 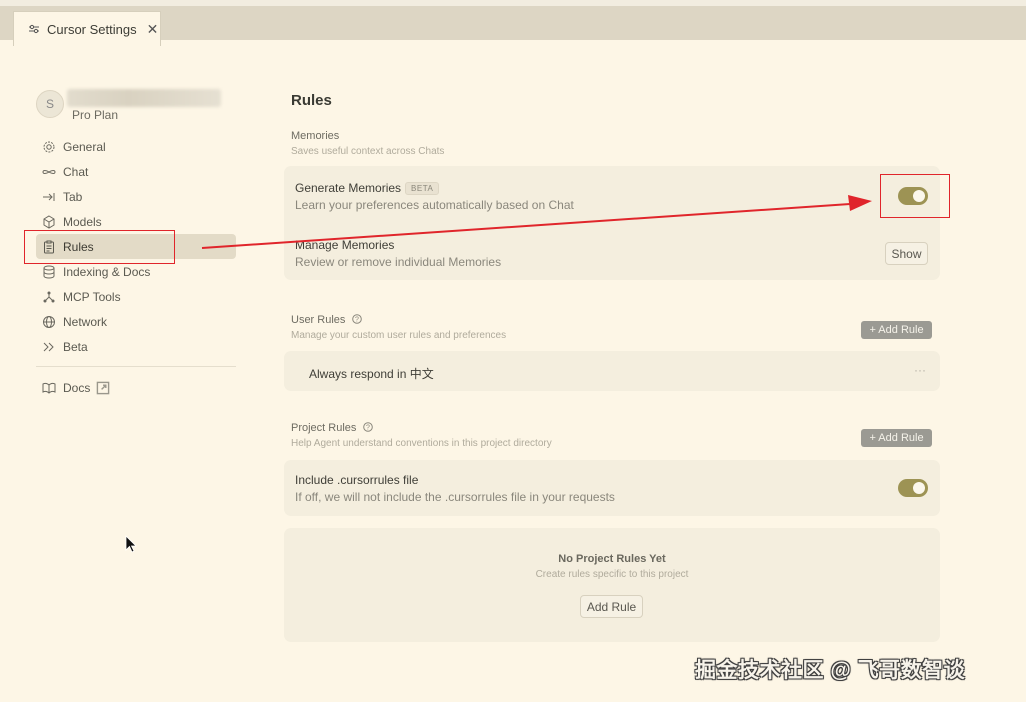 What do you see at coordinates (896, 438) in the screenshot?
I see `add-project-rule-button: + Add Rule` at bounding box center [896, 438].